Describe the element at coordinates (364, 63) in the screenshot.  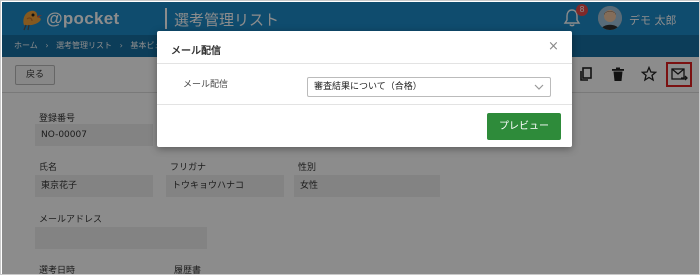
I see `modal-divider` at that location.